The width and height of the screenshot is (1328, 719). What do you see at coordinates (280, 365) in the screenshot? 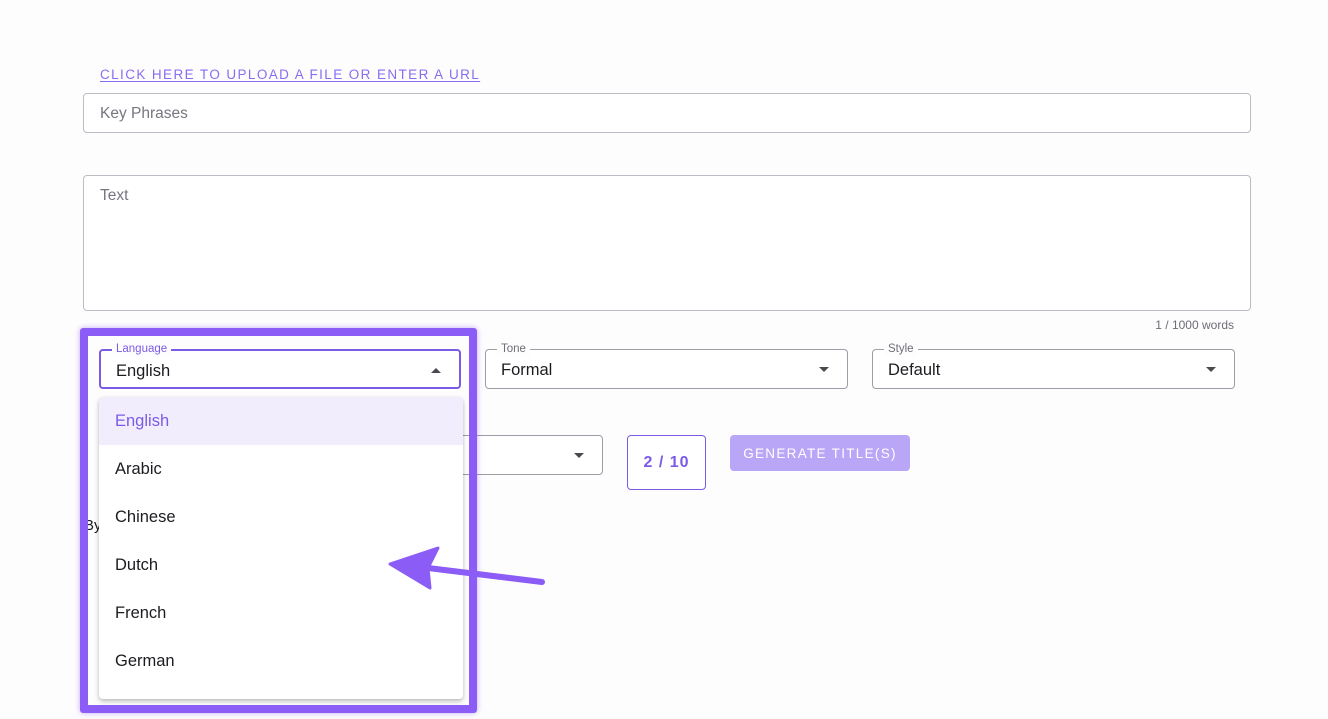
I see `language-select: Language English` at bounding box center [280, 365].